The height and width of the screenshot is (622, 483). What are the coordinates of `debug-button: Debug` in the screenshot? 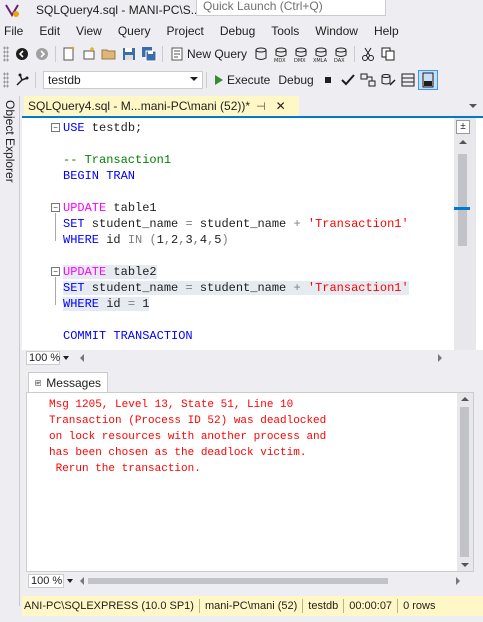 It's located at (295, 80).